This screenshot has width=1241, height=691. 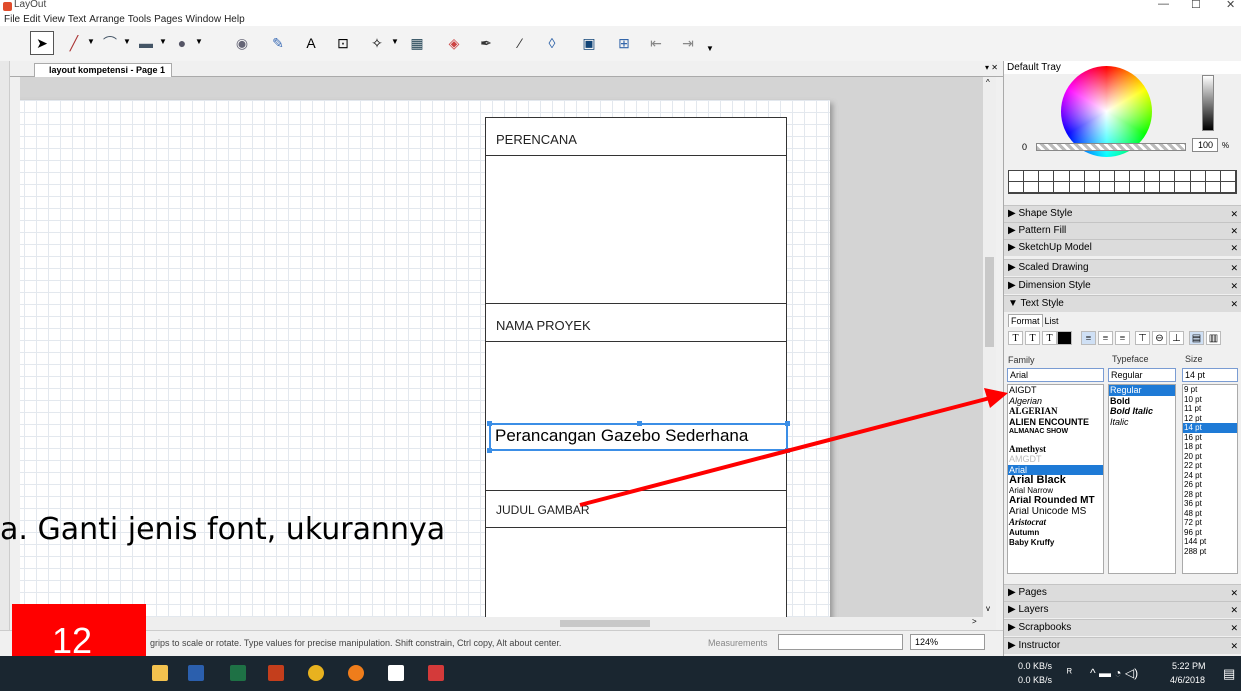 What do you see at coordinates (396, 673) in the screenshot?
I see `sketchup-icon` at bounding box center [396, 673].